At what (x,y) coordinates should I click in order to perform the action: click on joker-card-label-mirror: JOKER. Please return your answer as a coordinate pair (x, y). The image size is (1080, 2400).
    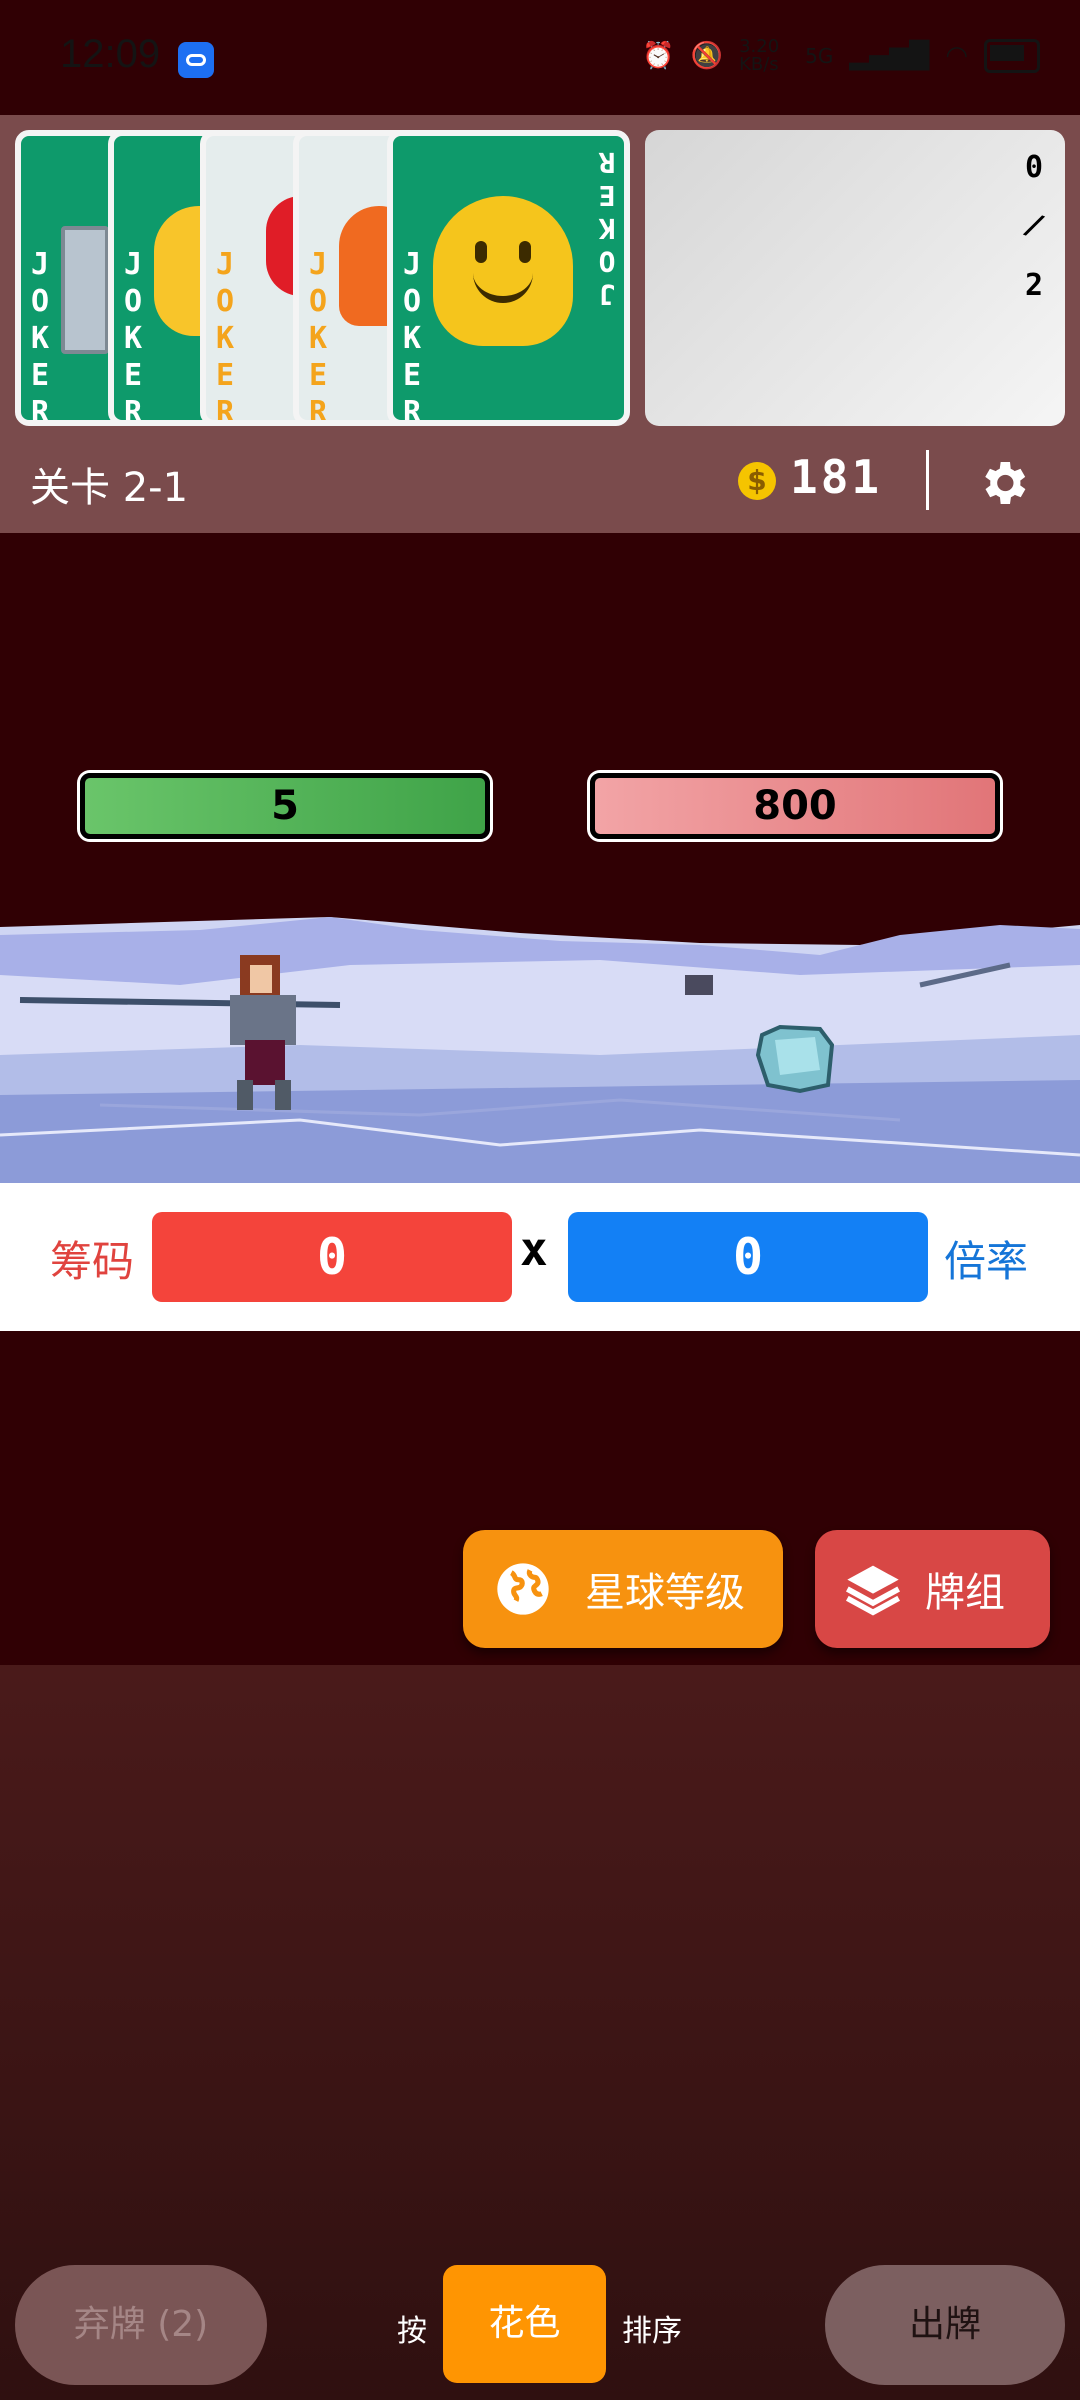
    Looking at the image, I should click on (607, 228).